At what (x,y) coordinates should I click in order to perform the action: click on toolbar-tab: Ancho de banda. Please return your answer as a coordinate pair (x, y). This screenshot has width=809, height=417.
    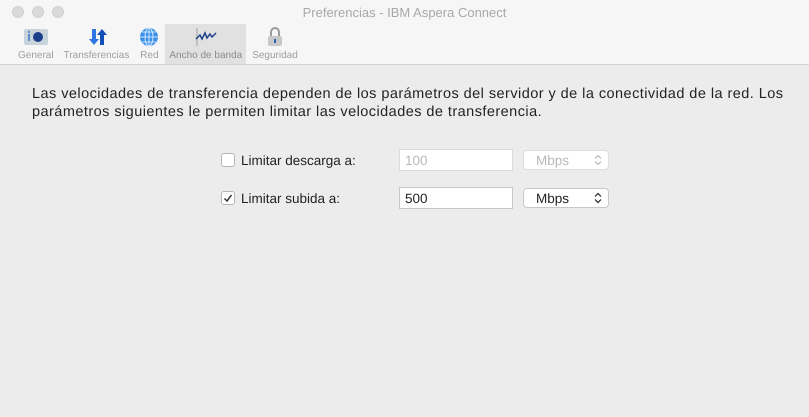
    Looking at the image, I should click on (205, 44).